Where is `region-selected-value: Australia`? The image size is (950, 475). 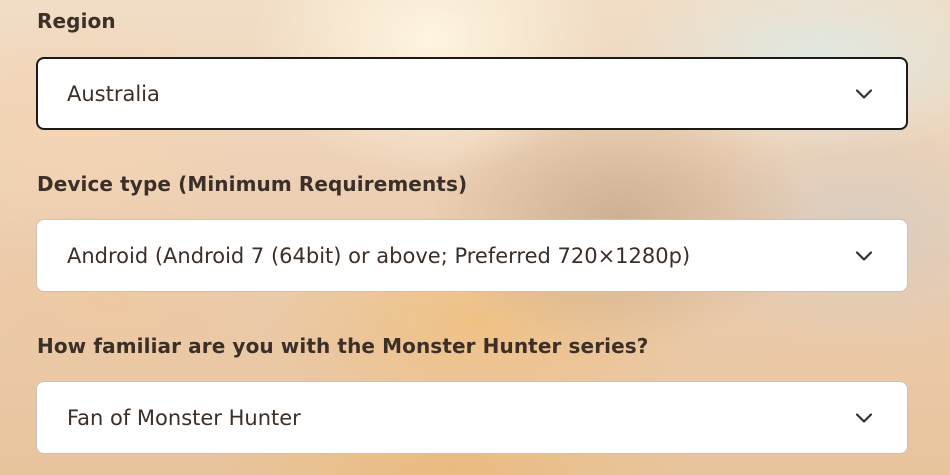 region-selected-value: Australia is located at coordinates (113, 93).